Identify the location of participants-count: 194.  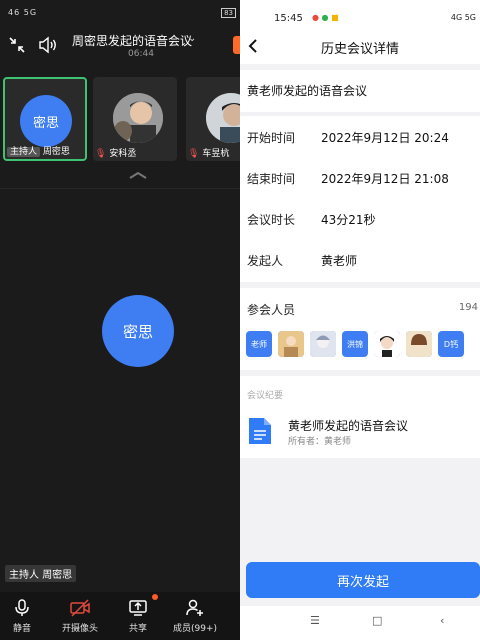
(468, 307).